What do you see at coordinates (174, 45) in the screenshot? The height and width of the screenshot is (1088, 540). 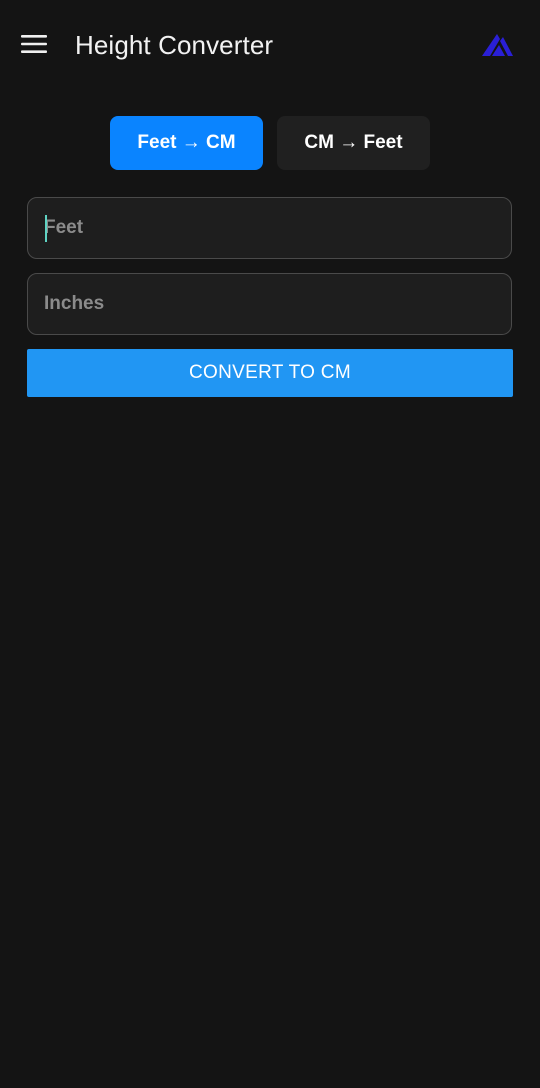 I see `app-title: Height Converter` at bounding box center [174, 45].